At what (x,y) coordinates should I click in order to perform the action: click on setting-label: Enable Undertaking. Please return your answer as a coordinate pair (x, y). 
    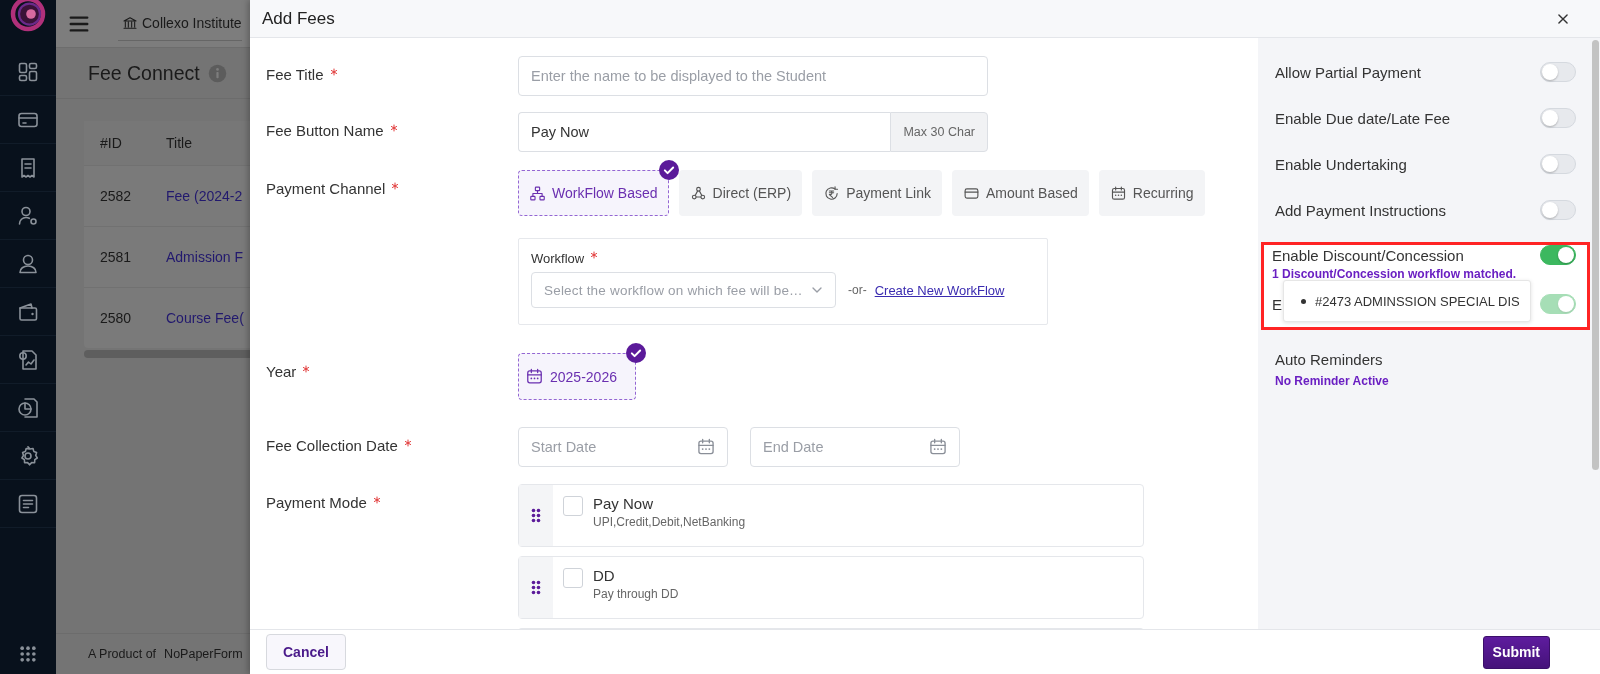
    Looking at the image, I should click on (1341, 164).